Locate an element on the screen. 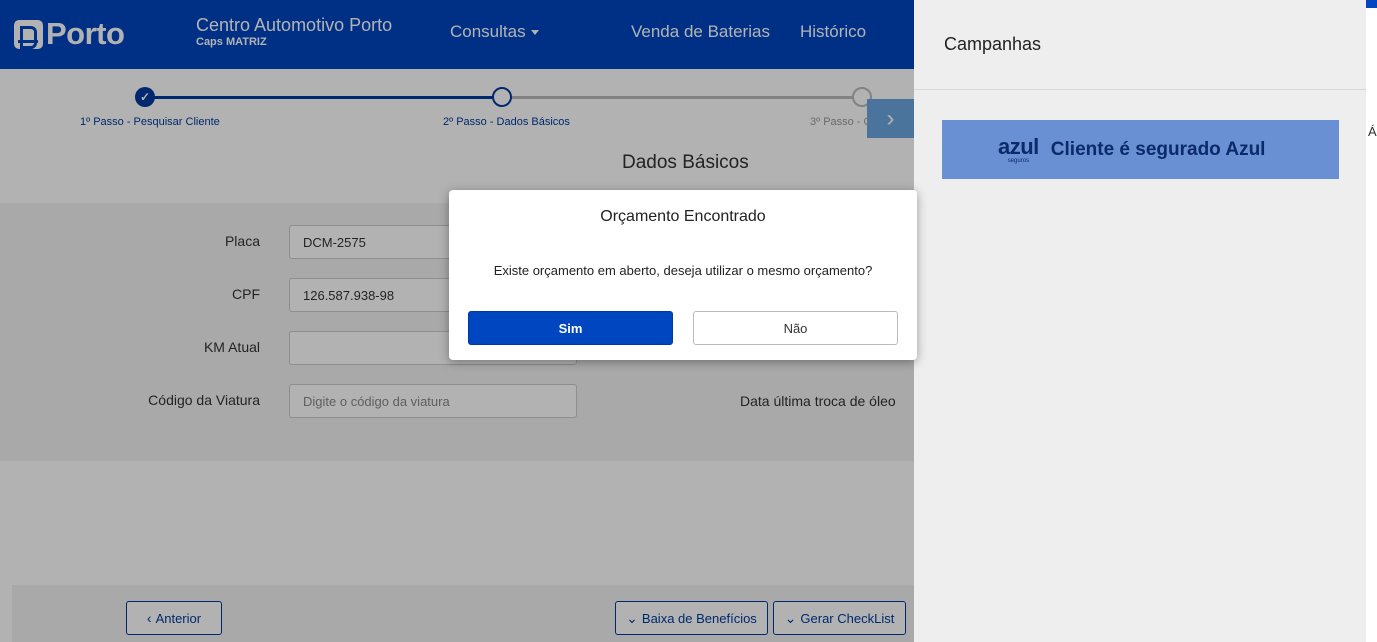 This screenshot has height=642, width=1377. edge-strip is located at coordinates (1371, 321).